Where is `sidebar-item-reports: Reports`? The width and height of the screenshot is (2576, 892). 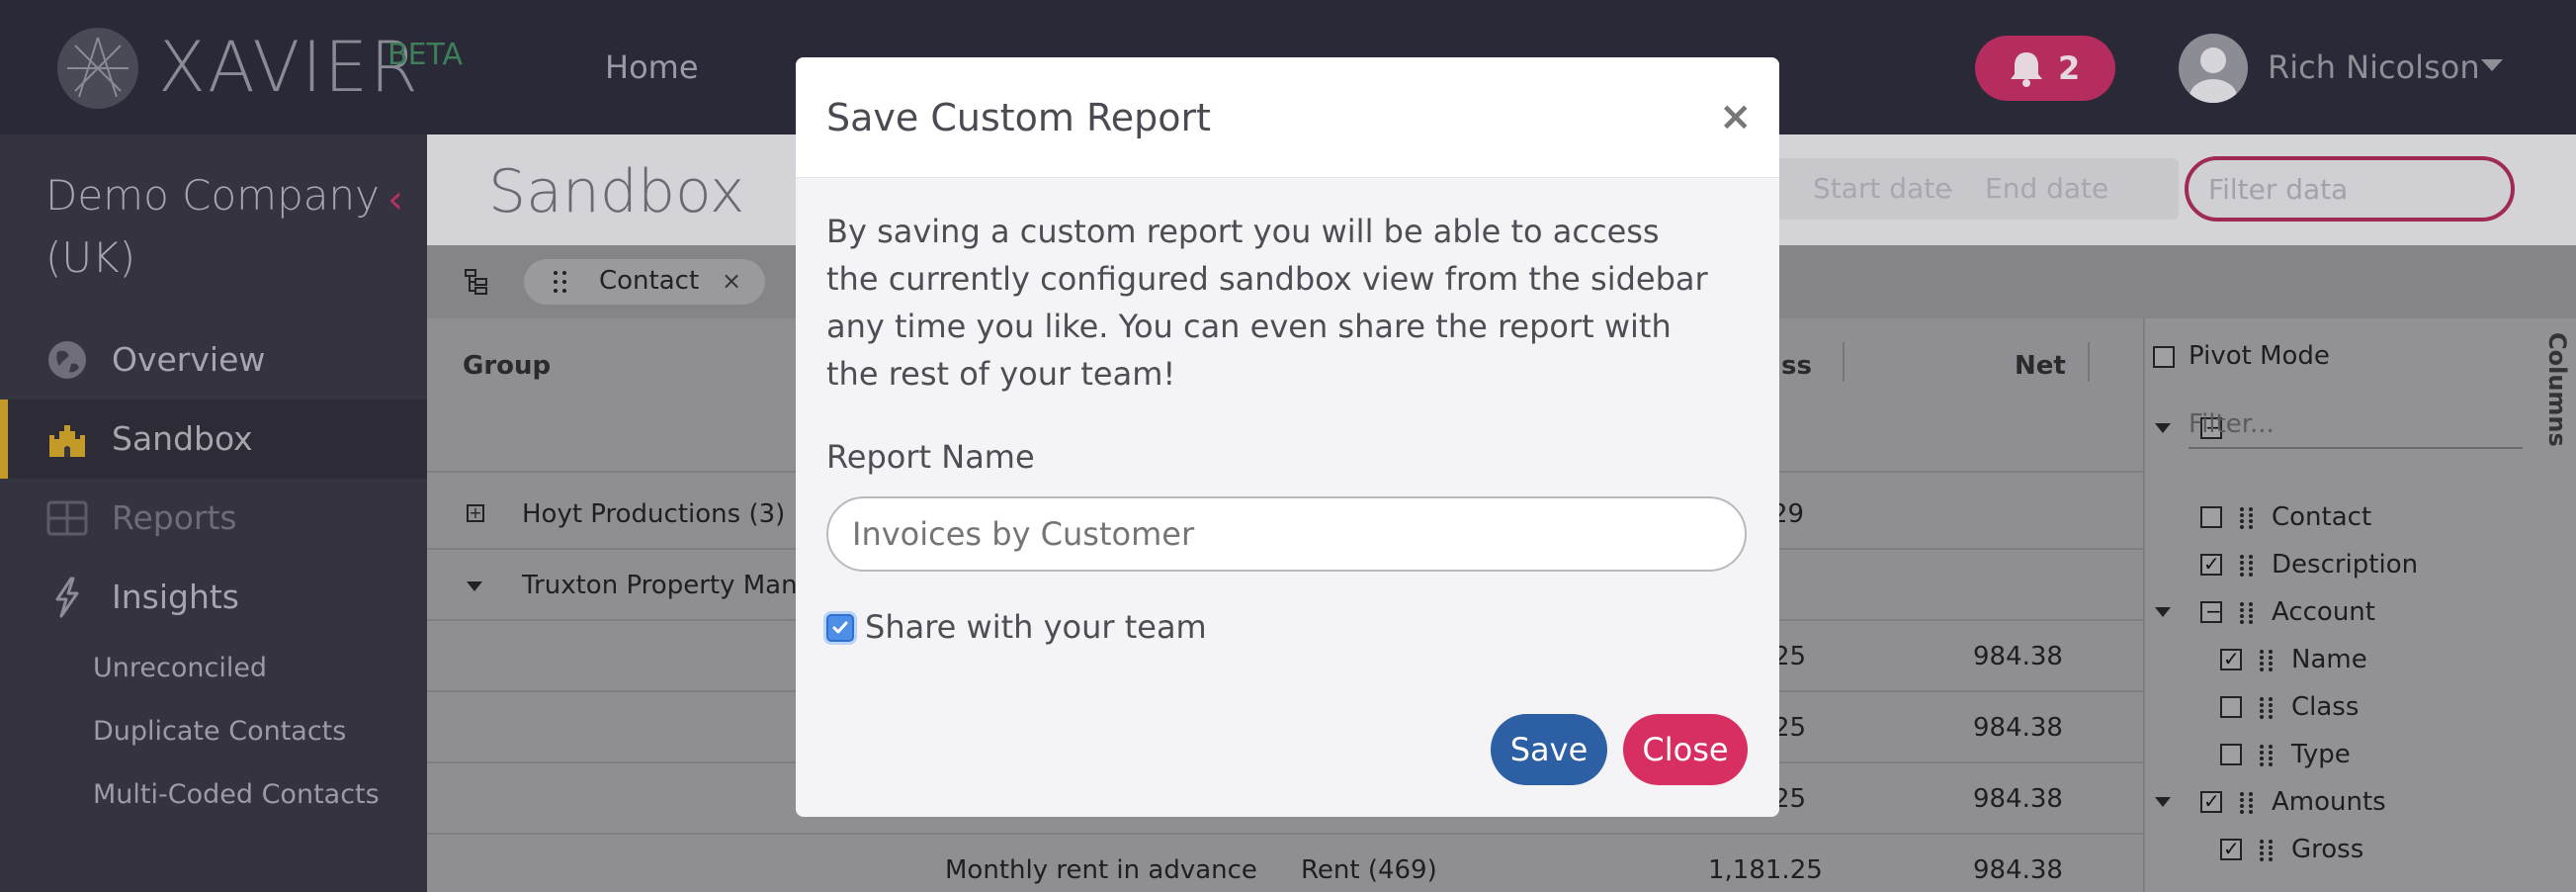
sidebar-item-reports: Reports is located at coordinates (213, 518).